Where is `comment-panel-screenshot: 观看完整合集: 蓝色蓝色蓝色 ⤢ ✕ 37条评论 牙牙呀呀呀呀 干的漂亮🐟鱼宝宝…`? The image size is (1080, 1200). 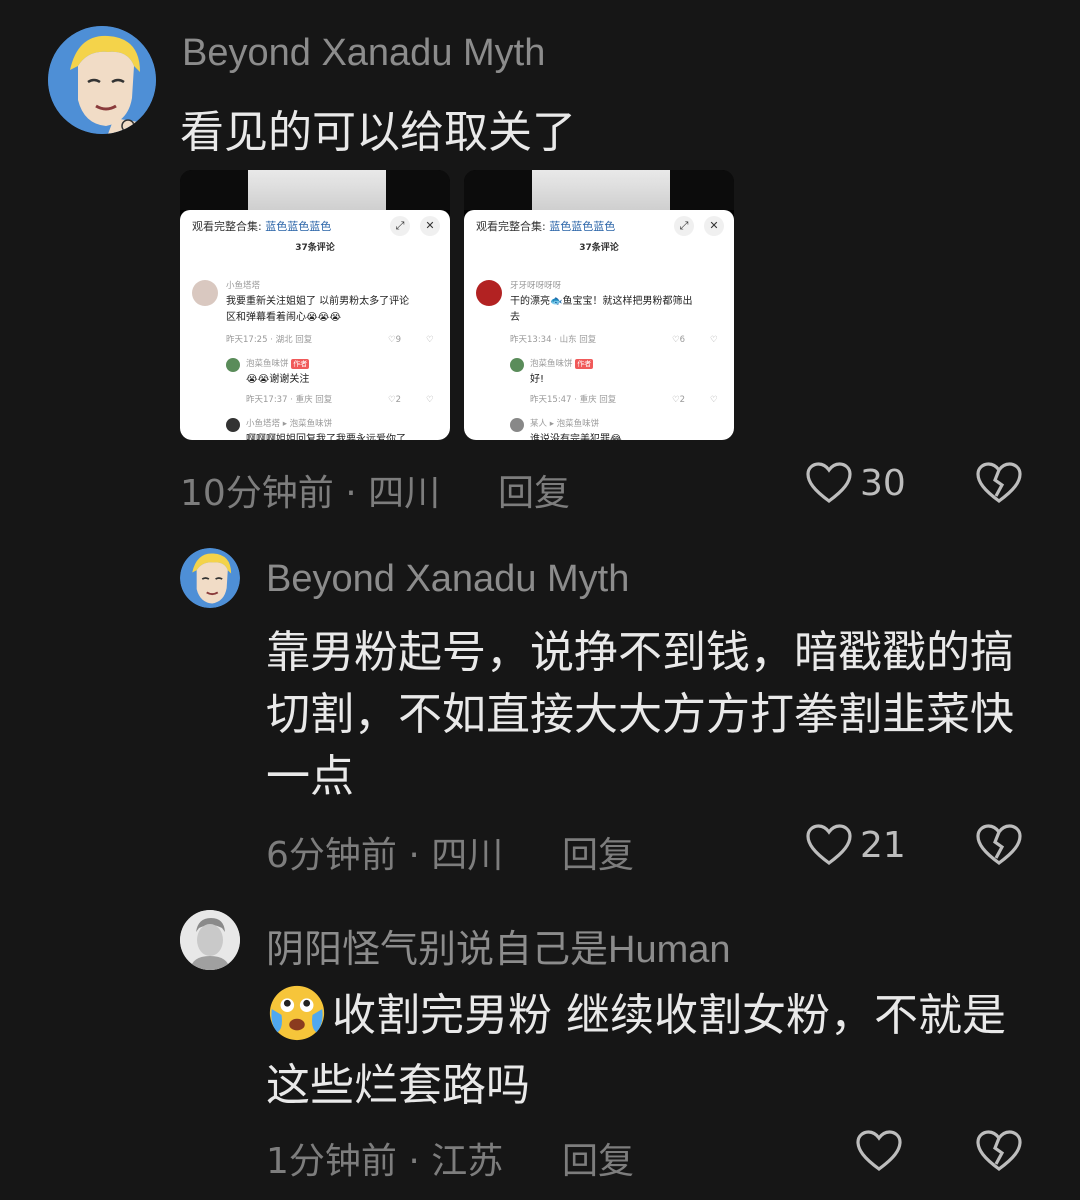 comment-panel-screenshot: 观看完整合集: 蓝色蓝色蓝色 ⤢ ✕ 37条评论 牙牙呀呀呀呀 干的漂亮🐟鱼宝宝… is located at coordinates (599, 325).